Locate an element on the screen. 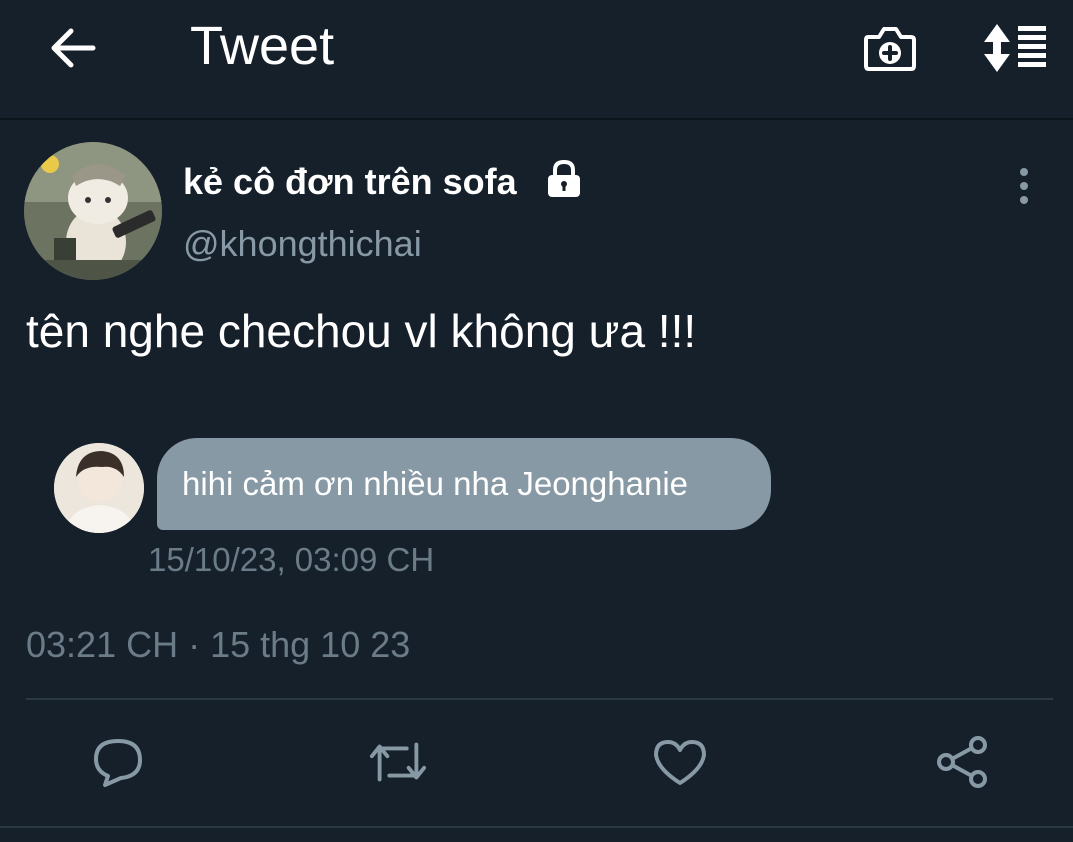 The width and height of the screenshot is (1073, 842). arrow-left-icon is located at coordinates (73, 48).